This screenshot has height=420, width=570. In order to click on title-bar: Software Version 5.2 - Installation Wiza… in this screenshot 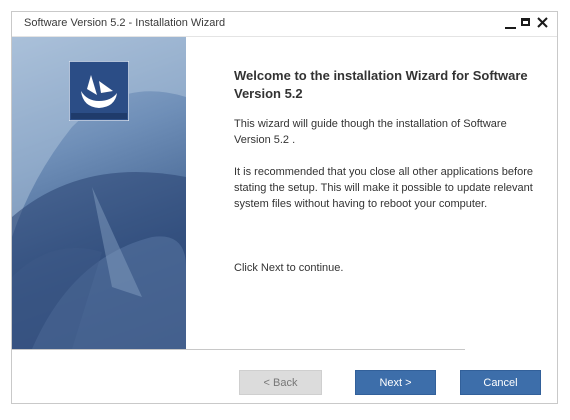, I will do `click(284, 24)`.